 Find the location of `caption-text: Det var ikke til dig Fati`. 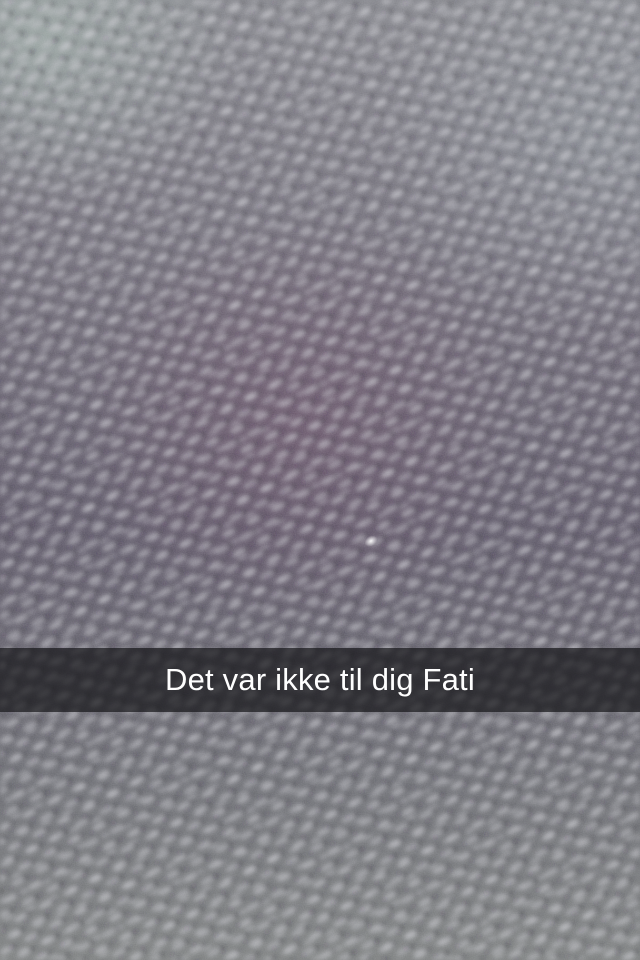

caption-text: Det var ikke til dig Fati is located at coordinates (320, 679).